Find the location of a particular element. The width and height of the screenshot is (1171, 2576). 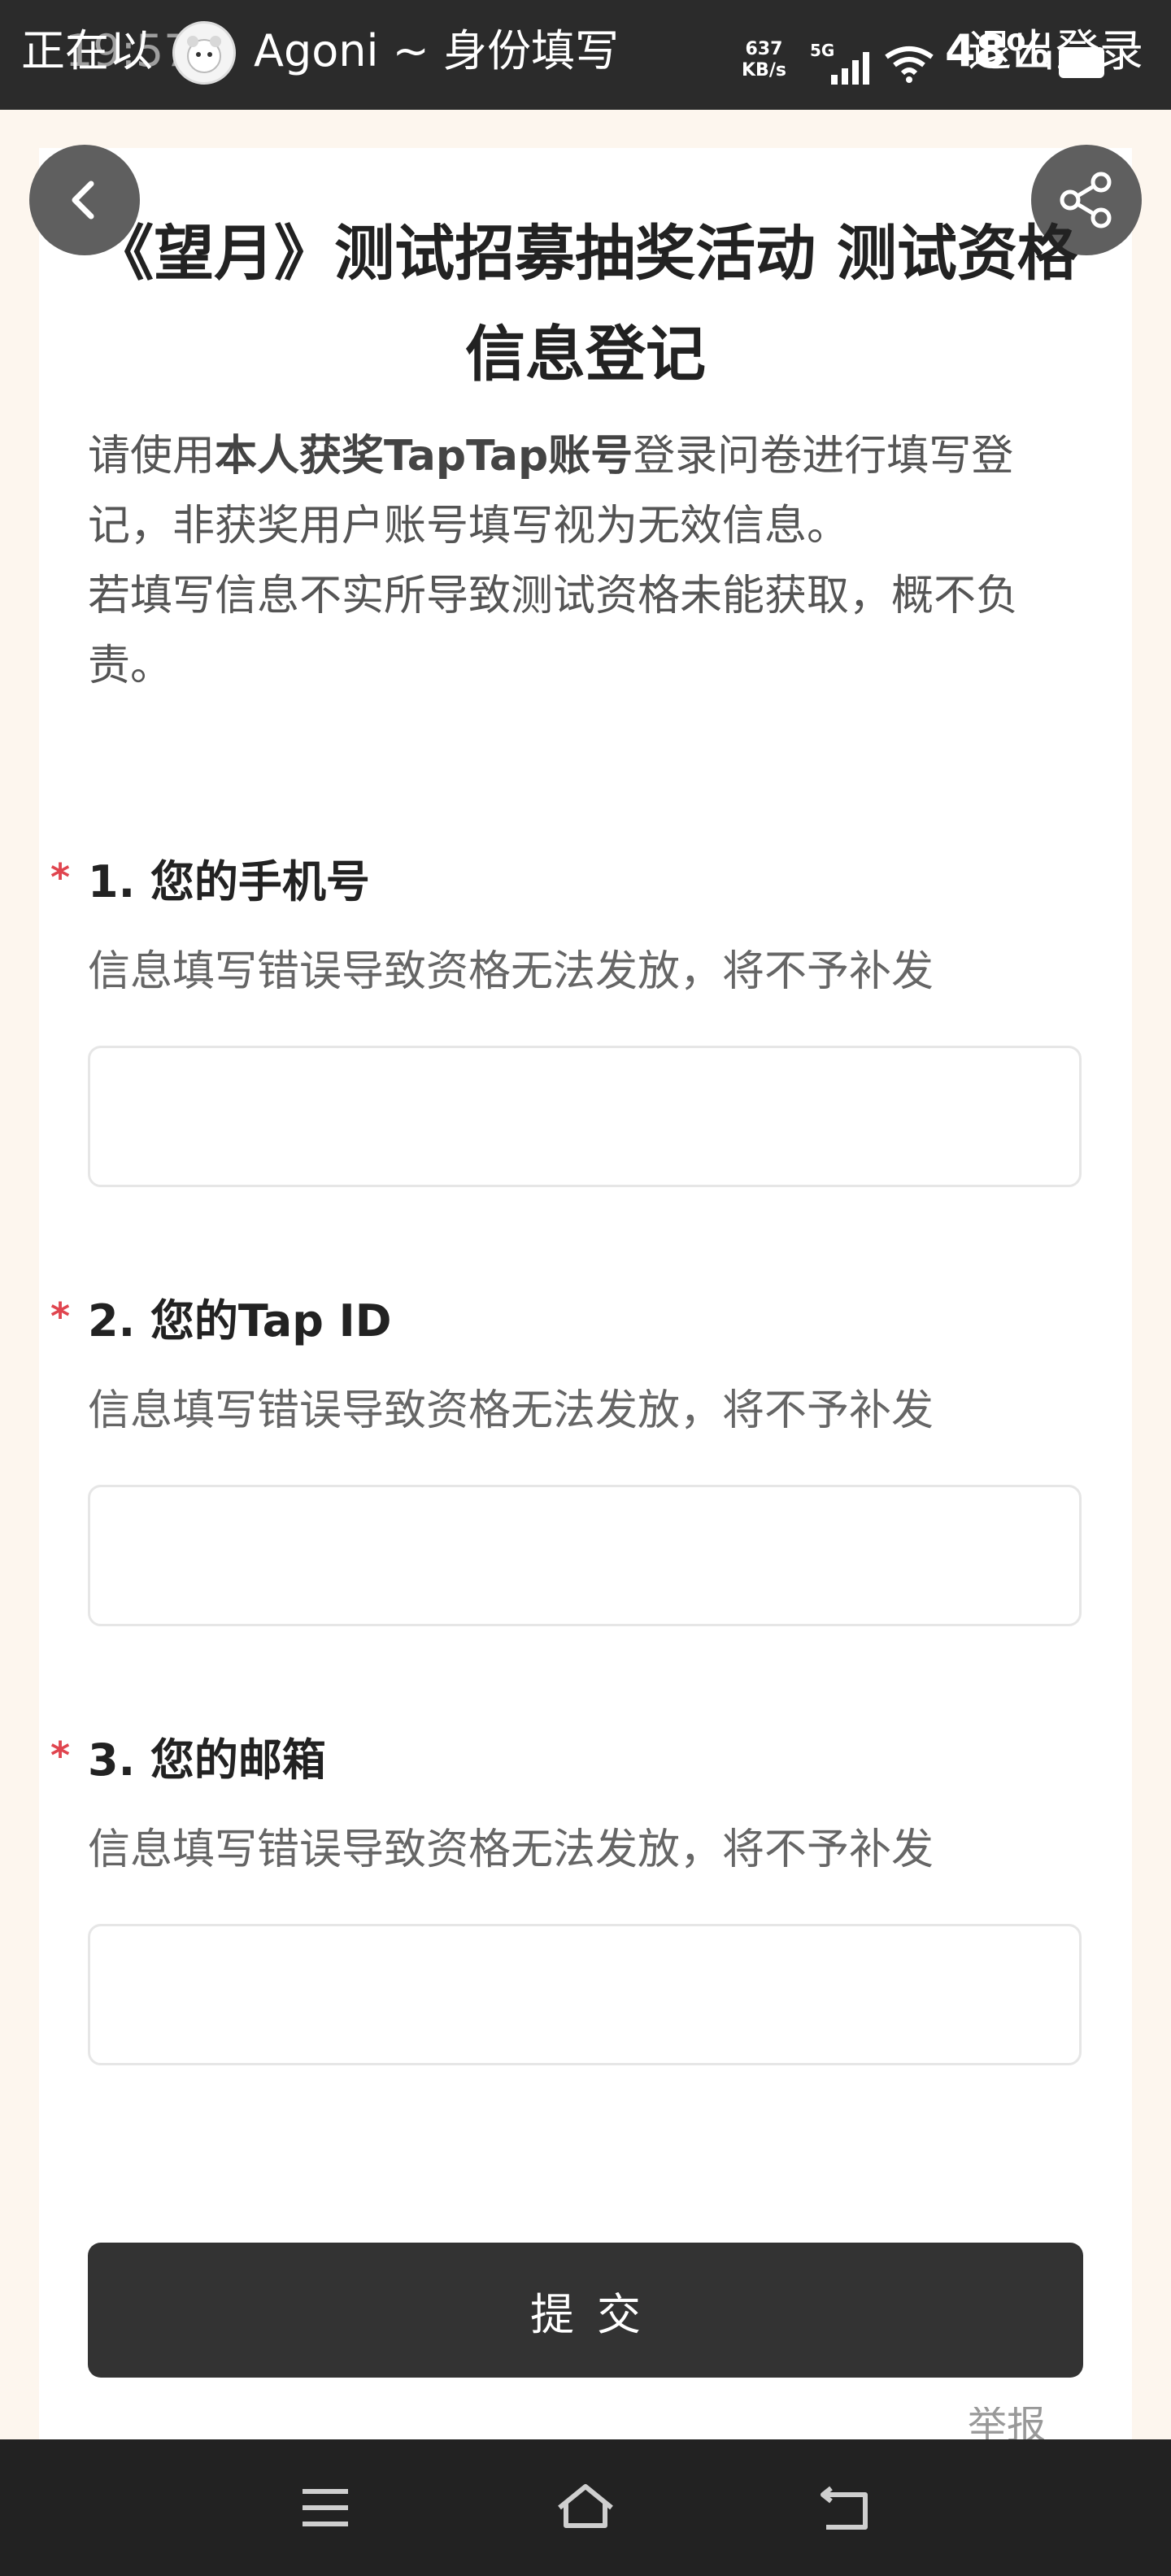

page-title: 《望月》测试招募抽奖活动 测试资格信息登记 is located at coordinates (585, 304).